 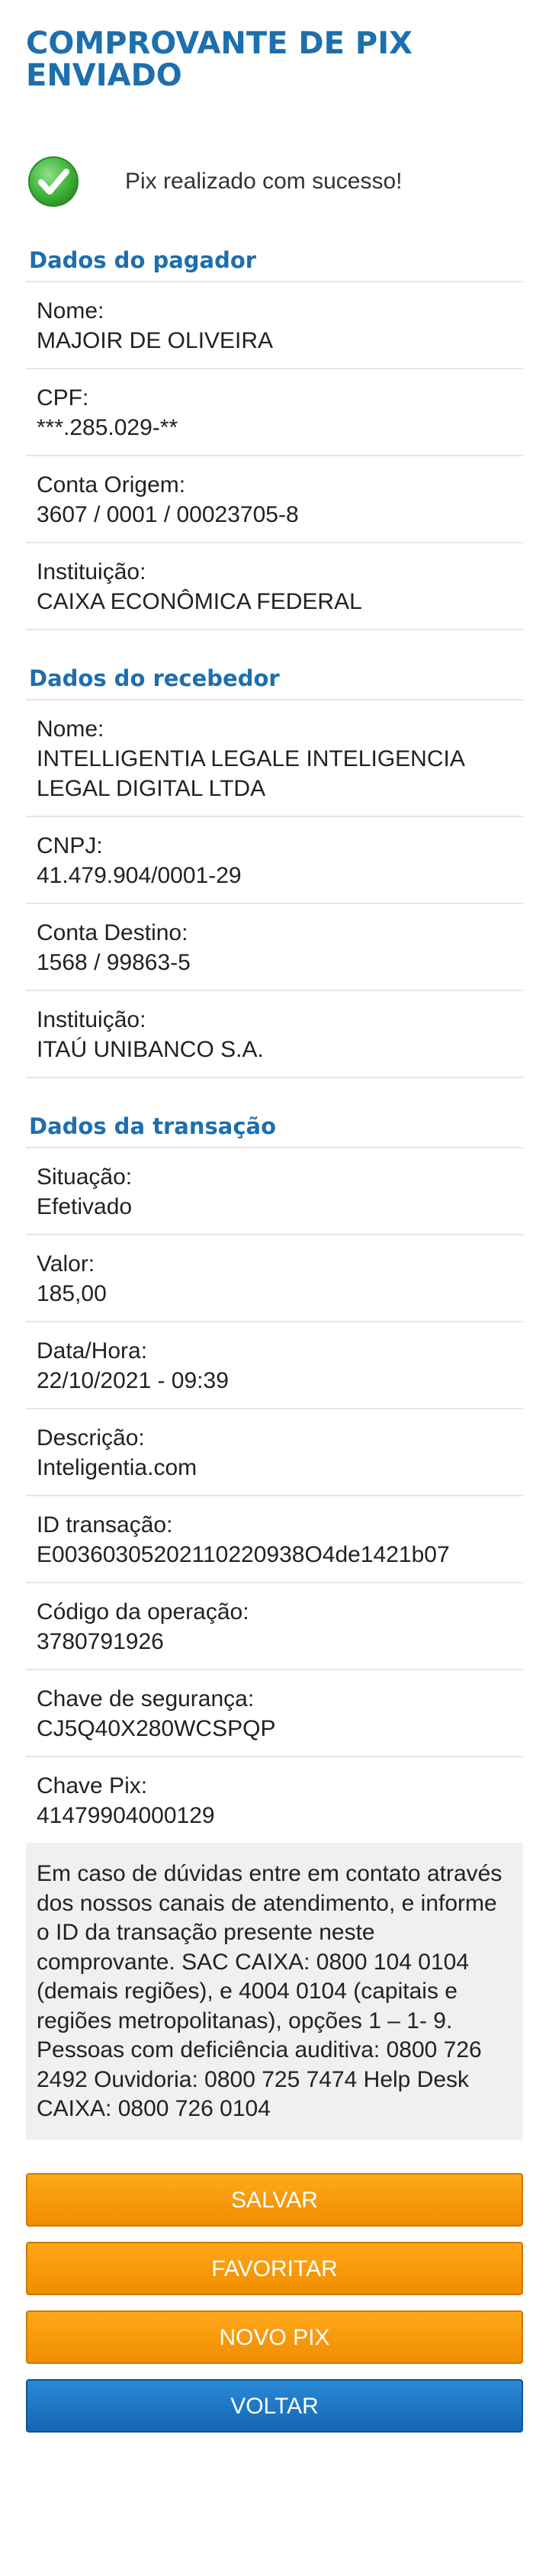 What do you see at coordinates (274, 1365) in the screenshot?
I see `field-data-hora: Data/Hora: 22/10/2021 - 09:39` at bounding box center [274, 1365].